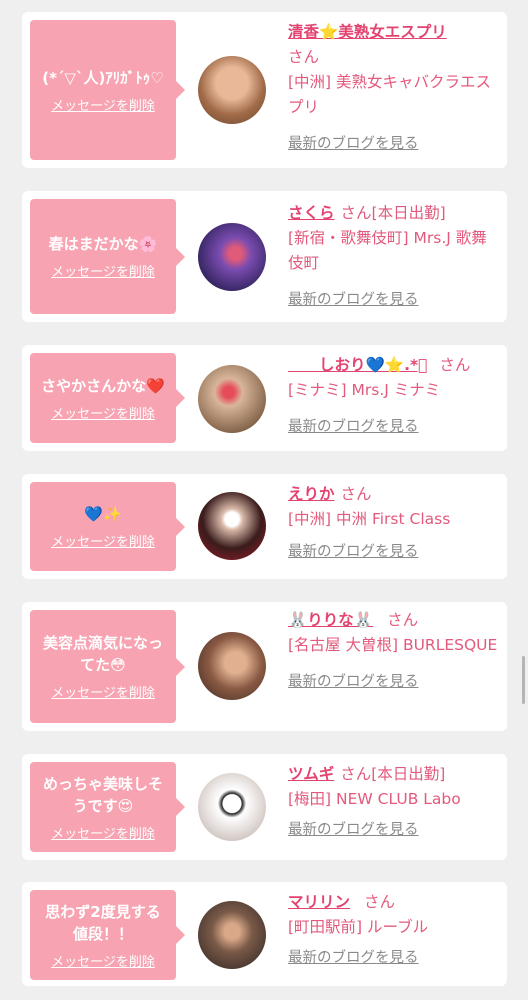  I want to click on cast-info: 🐰りりな🐰 さん [名古屋 大曽根] BURLESQUE 最新のブログを見る, so click(394, 651).